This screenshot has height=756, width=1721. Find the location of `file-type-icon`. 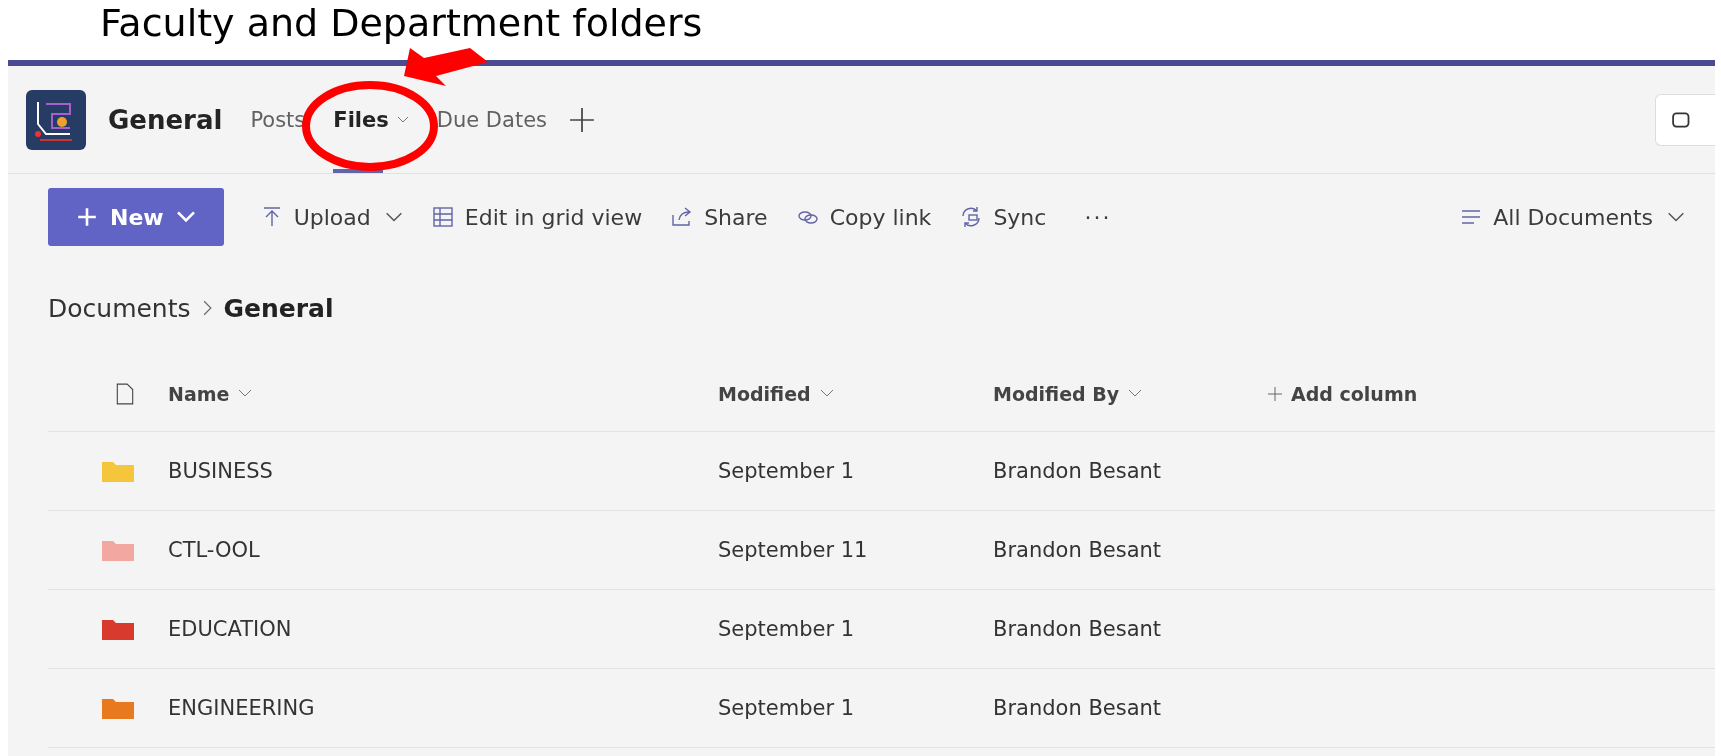

file-type-icon is located at coordinates (125, 393).